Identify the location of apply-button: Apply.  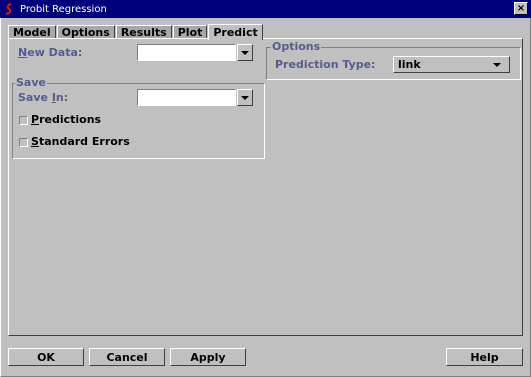
(208, 357).